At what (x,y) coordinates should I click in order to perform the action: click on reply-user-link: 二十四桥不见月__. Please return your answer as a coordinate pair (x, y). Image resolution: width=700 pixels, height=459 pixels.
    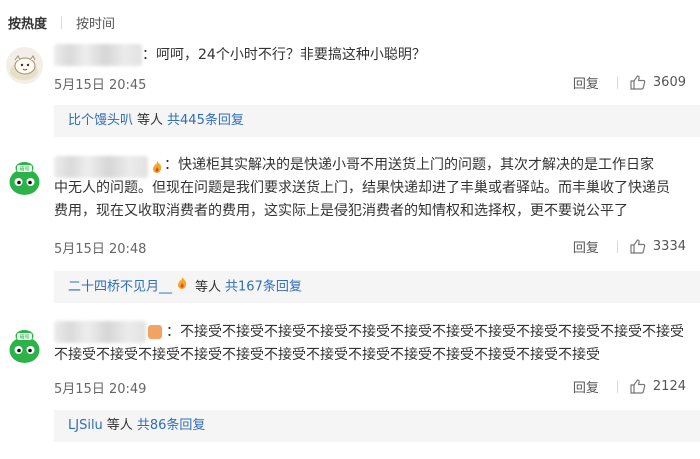
    Looking at the image, I should click on (120, 287).